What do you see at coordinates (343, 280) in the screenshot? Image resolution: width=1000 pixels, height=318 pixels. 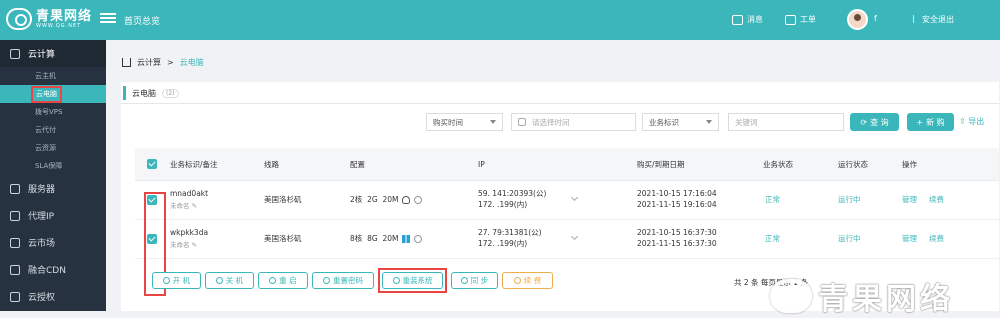 I see `reset-password-button: 重置密码` at bounding box center [343, 280].